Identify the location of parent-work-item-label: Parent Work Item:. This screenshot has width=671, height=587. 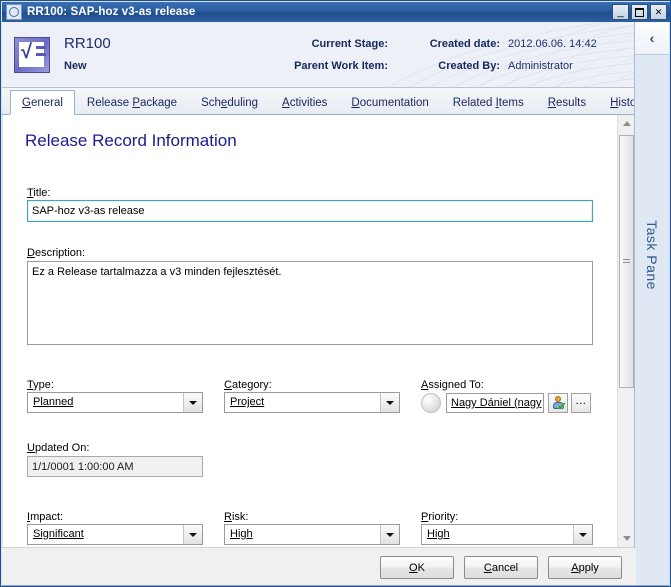
(341, 65).